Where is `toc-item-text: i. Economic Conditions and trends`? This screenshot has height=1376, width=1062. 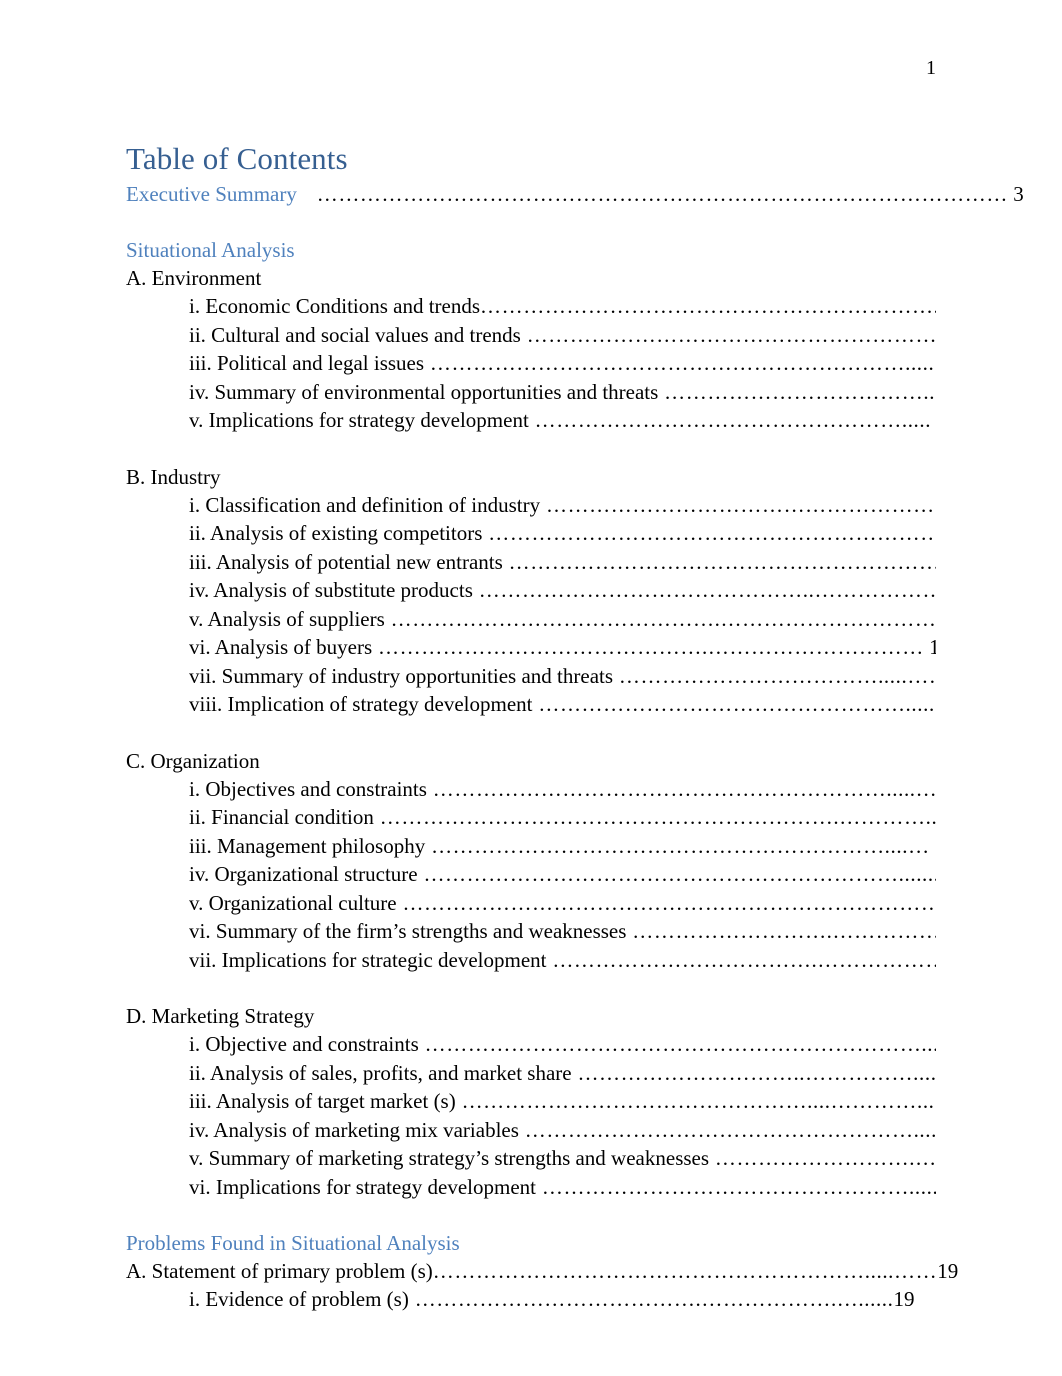
toc-item-text: i. Economic Conditions and trends is located at coordinates (335, 306).